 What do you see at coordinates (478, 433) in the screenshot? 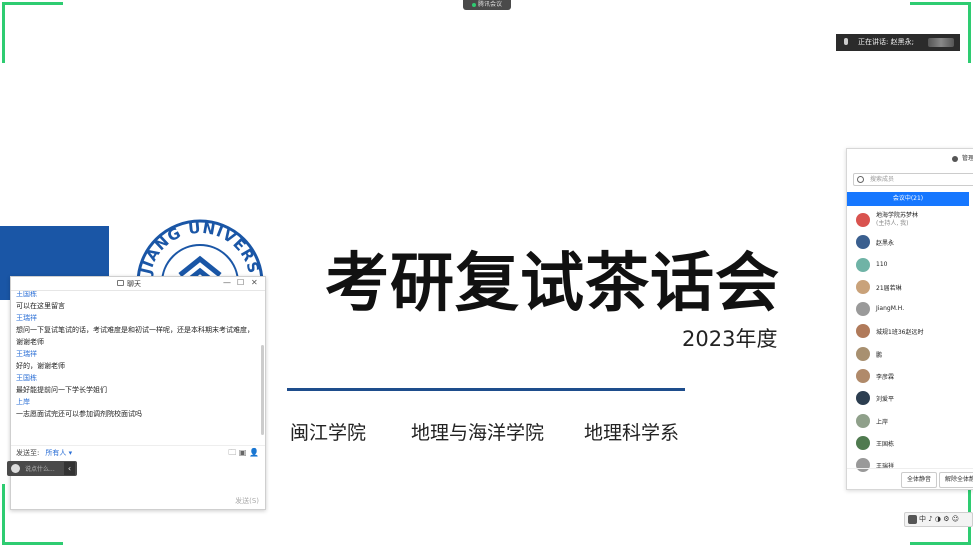
I see `department-2: 地理与海洋学院` at bounding box center [478, 433].